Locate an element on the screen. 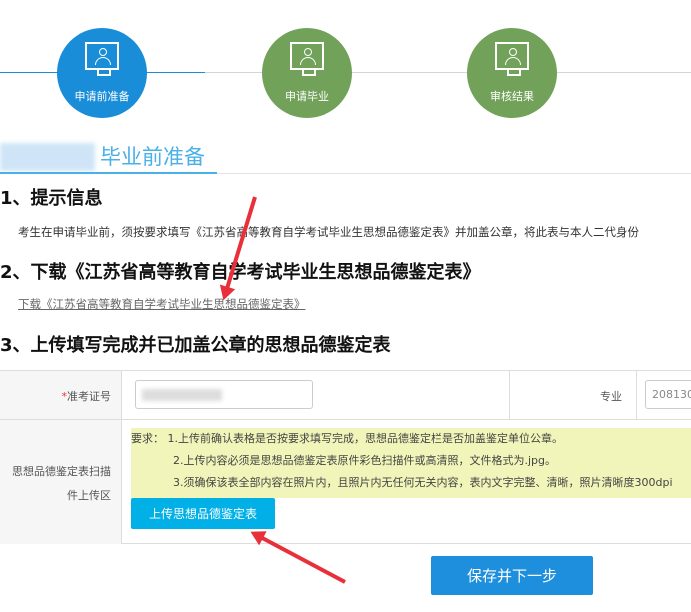  blurred-text is located at coordinates (47, 157).